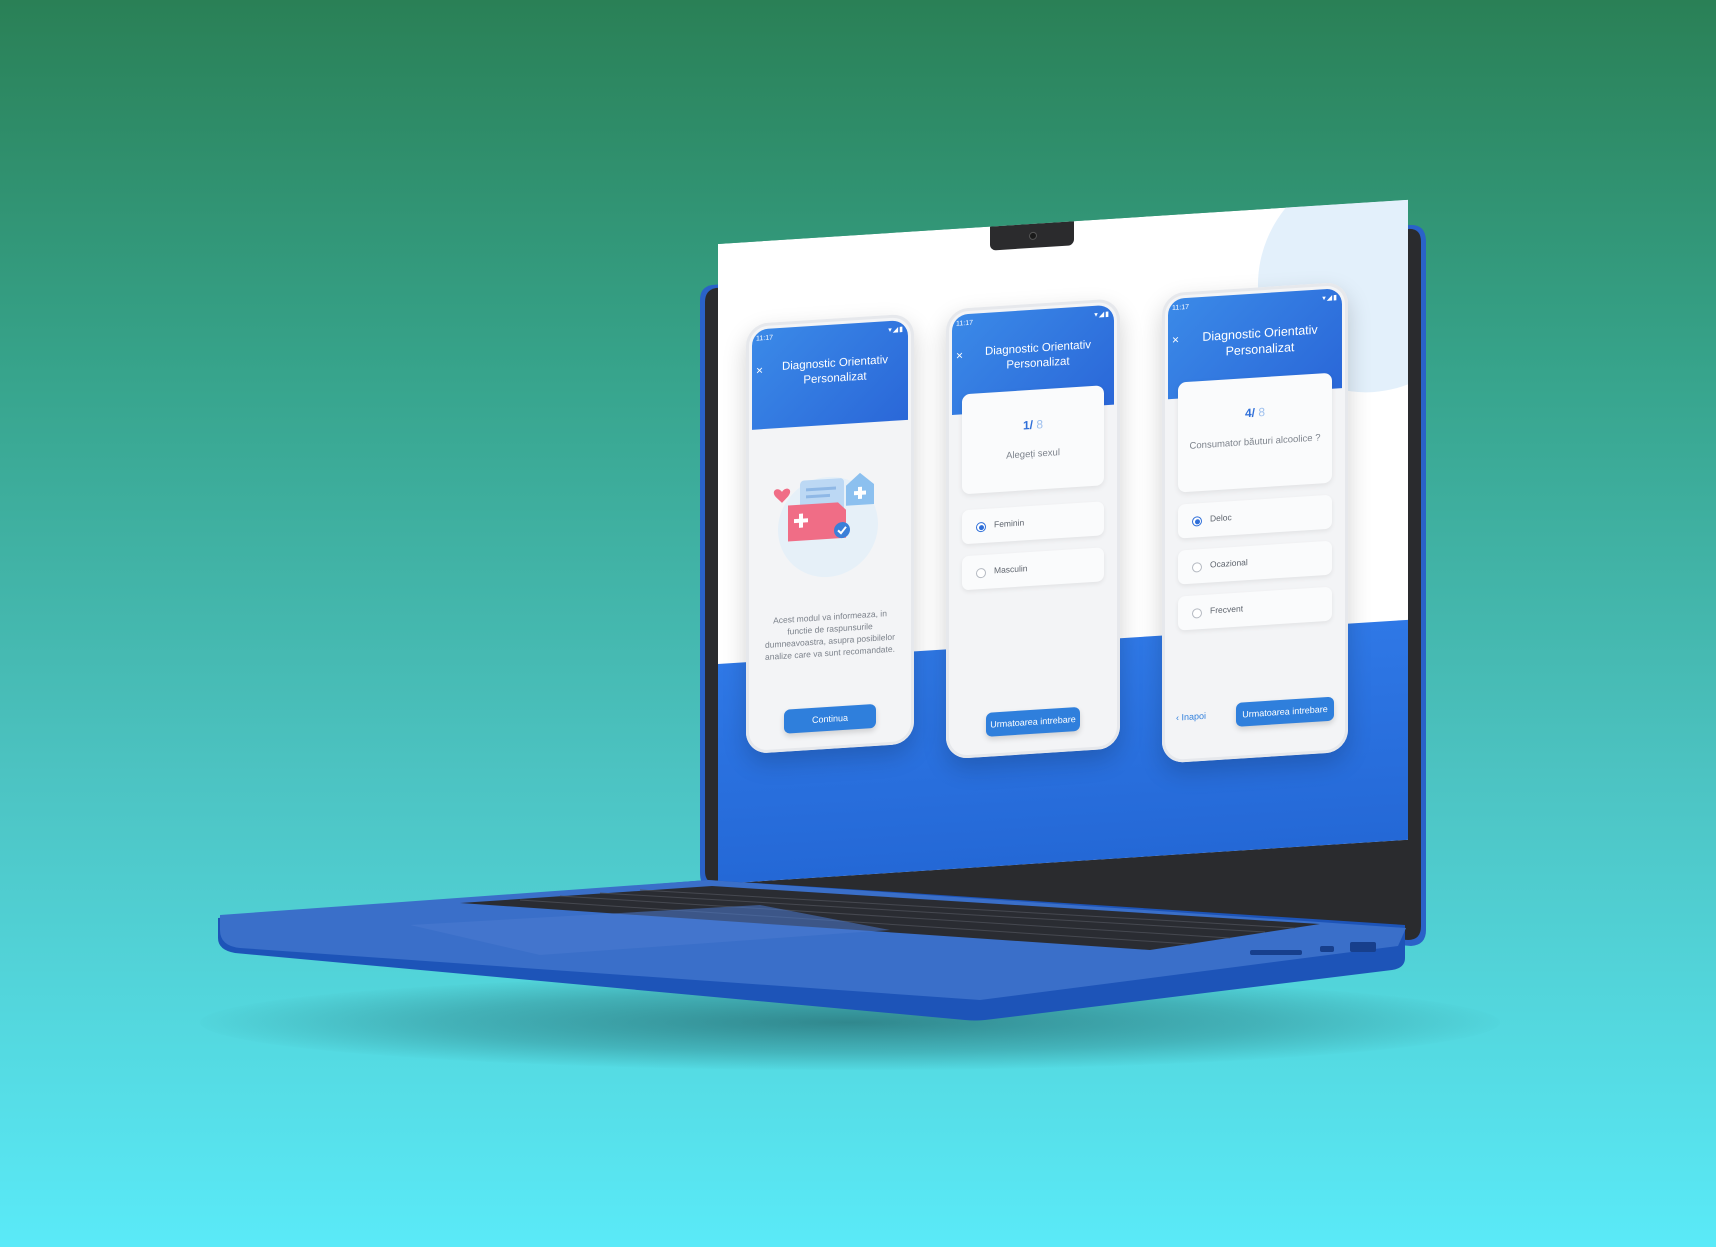 Image resolution: width=1716 pixels, height=1247 pixels. What do you see at coordinates (812, 950) in the screenshot?
I see `laptop-base` at bounding box center [812, 950].